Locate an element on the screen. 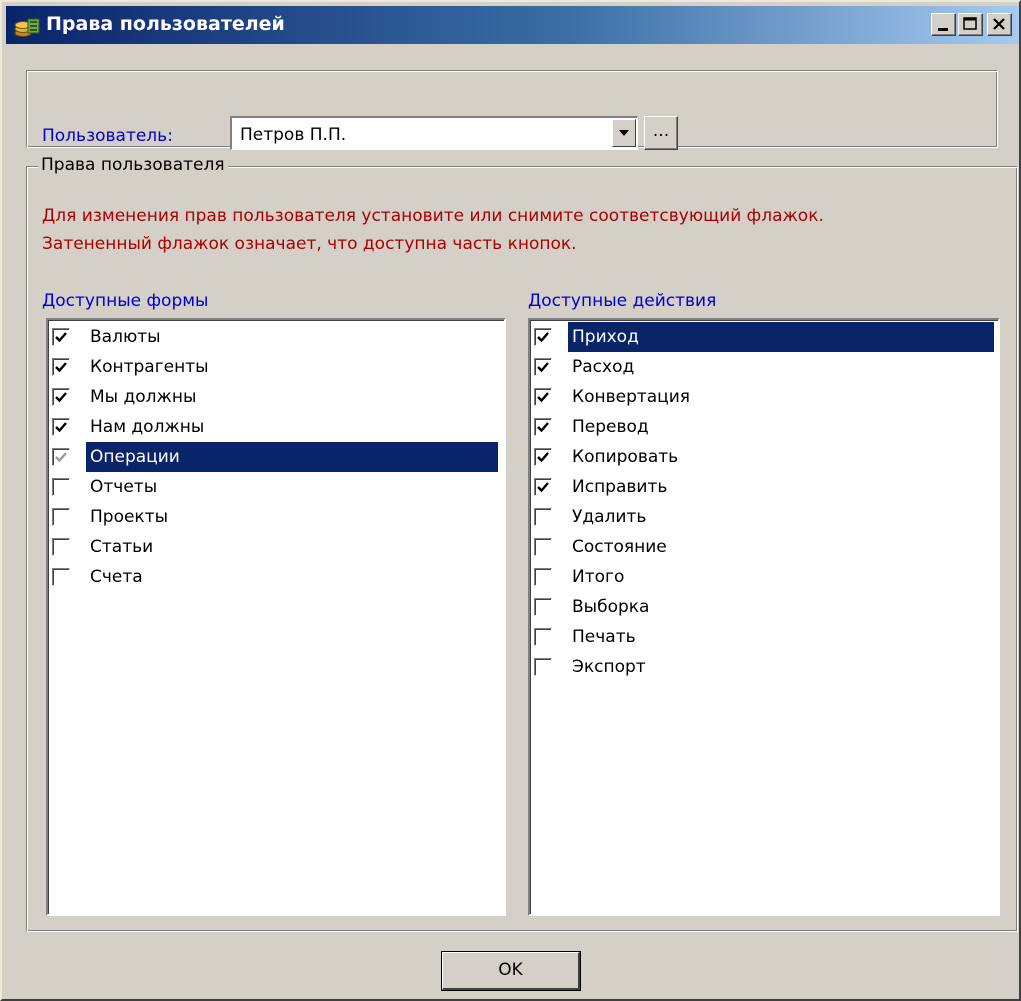 Image resolution: width=1021 pixels, height=1001 pixels. close-button is located at coordinates (999, 24).